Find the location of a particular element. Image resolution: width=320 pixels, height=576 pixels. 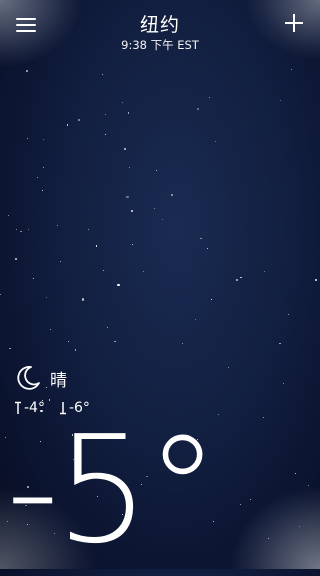

add-location-button is located at coordinates (294, 24).